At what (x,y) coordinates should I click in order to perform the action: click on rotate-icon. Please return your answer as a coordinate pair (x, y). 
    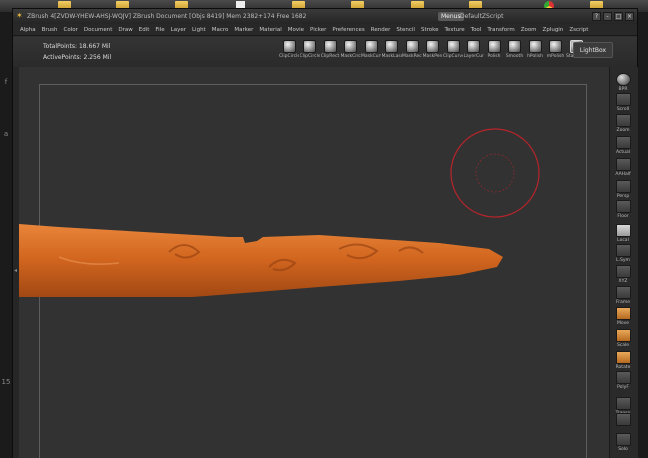
    Looking at the image, I should click on (623, 357).